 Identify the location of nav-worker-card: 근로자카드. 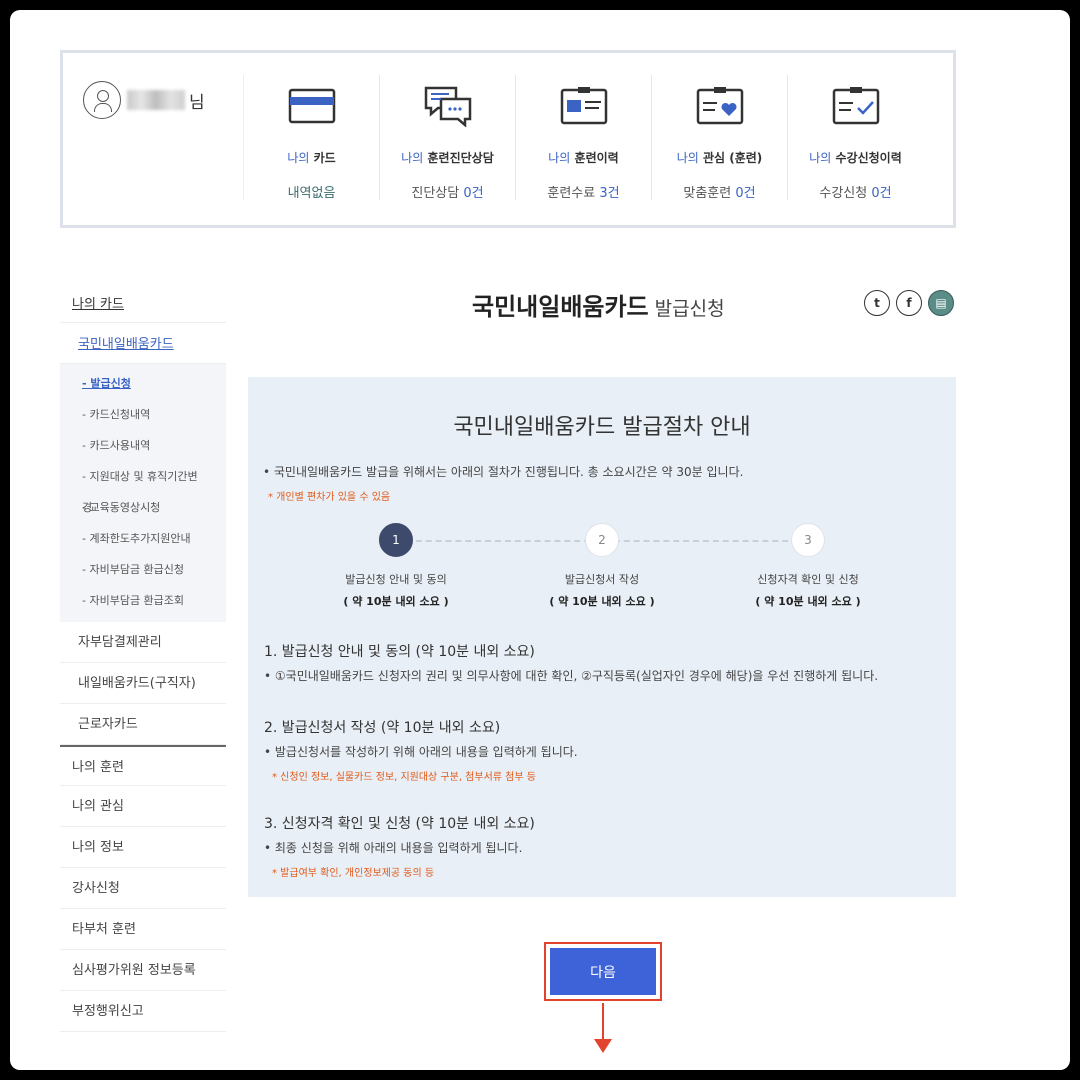
(143, 724).